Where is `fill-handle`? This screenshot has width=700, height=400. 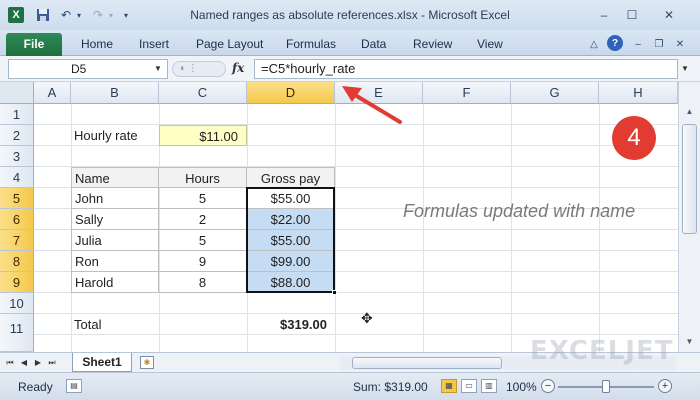
fill-handle is located at coordinates (334, 292).